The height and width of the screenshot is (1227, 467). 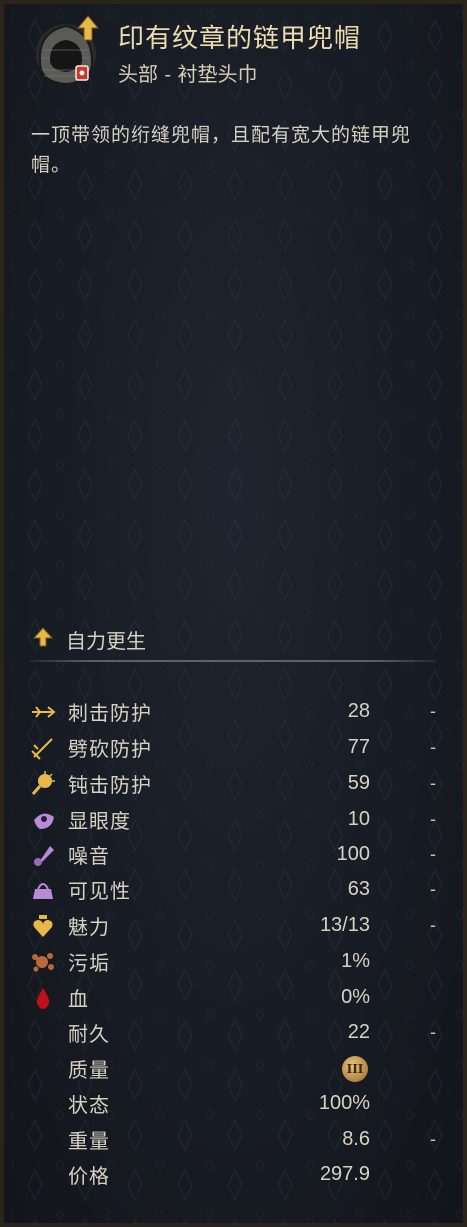 I want to click on stat-value: 8.6, so click(x=356, y=1139).